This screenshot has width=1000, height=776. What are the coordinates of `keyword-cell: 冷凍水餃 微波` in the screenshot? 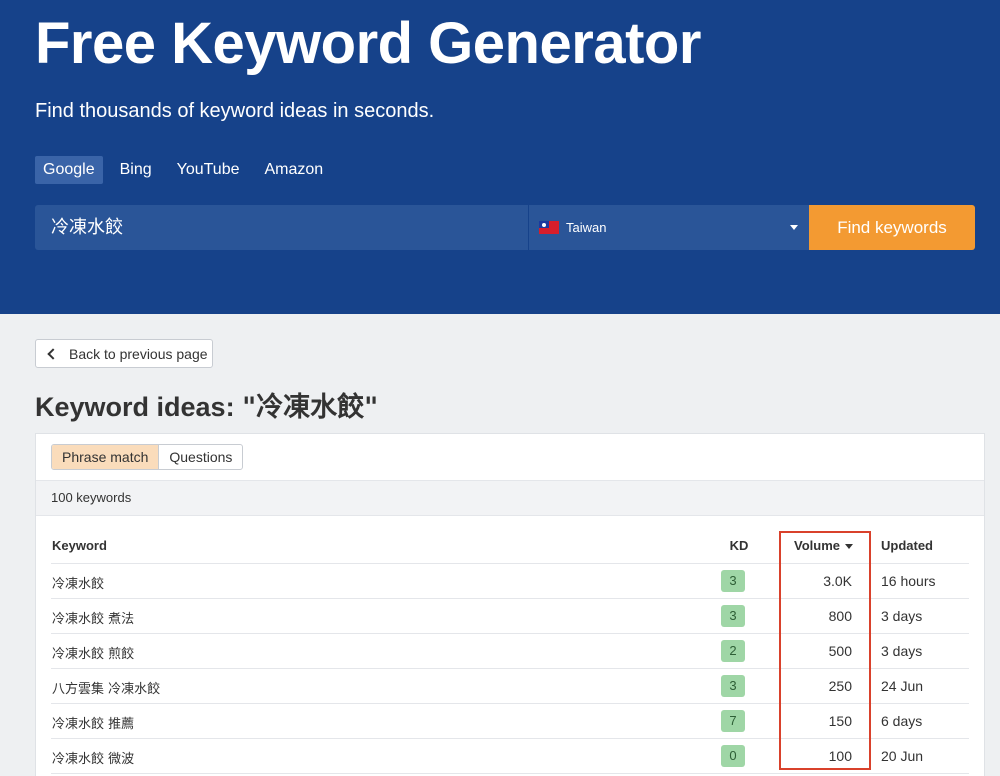 It's located at (93, 757).